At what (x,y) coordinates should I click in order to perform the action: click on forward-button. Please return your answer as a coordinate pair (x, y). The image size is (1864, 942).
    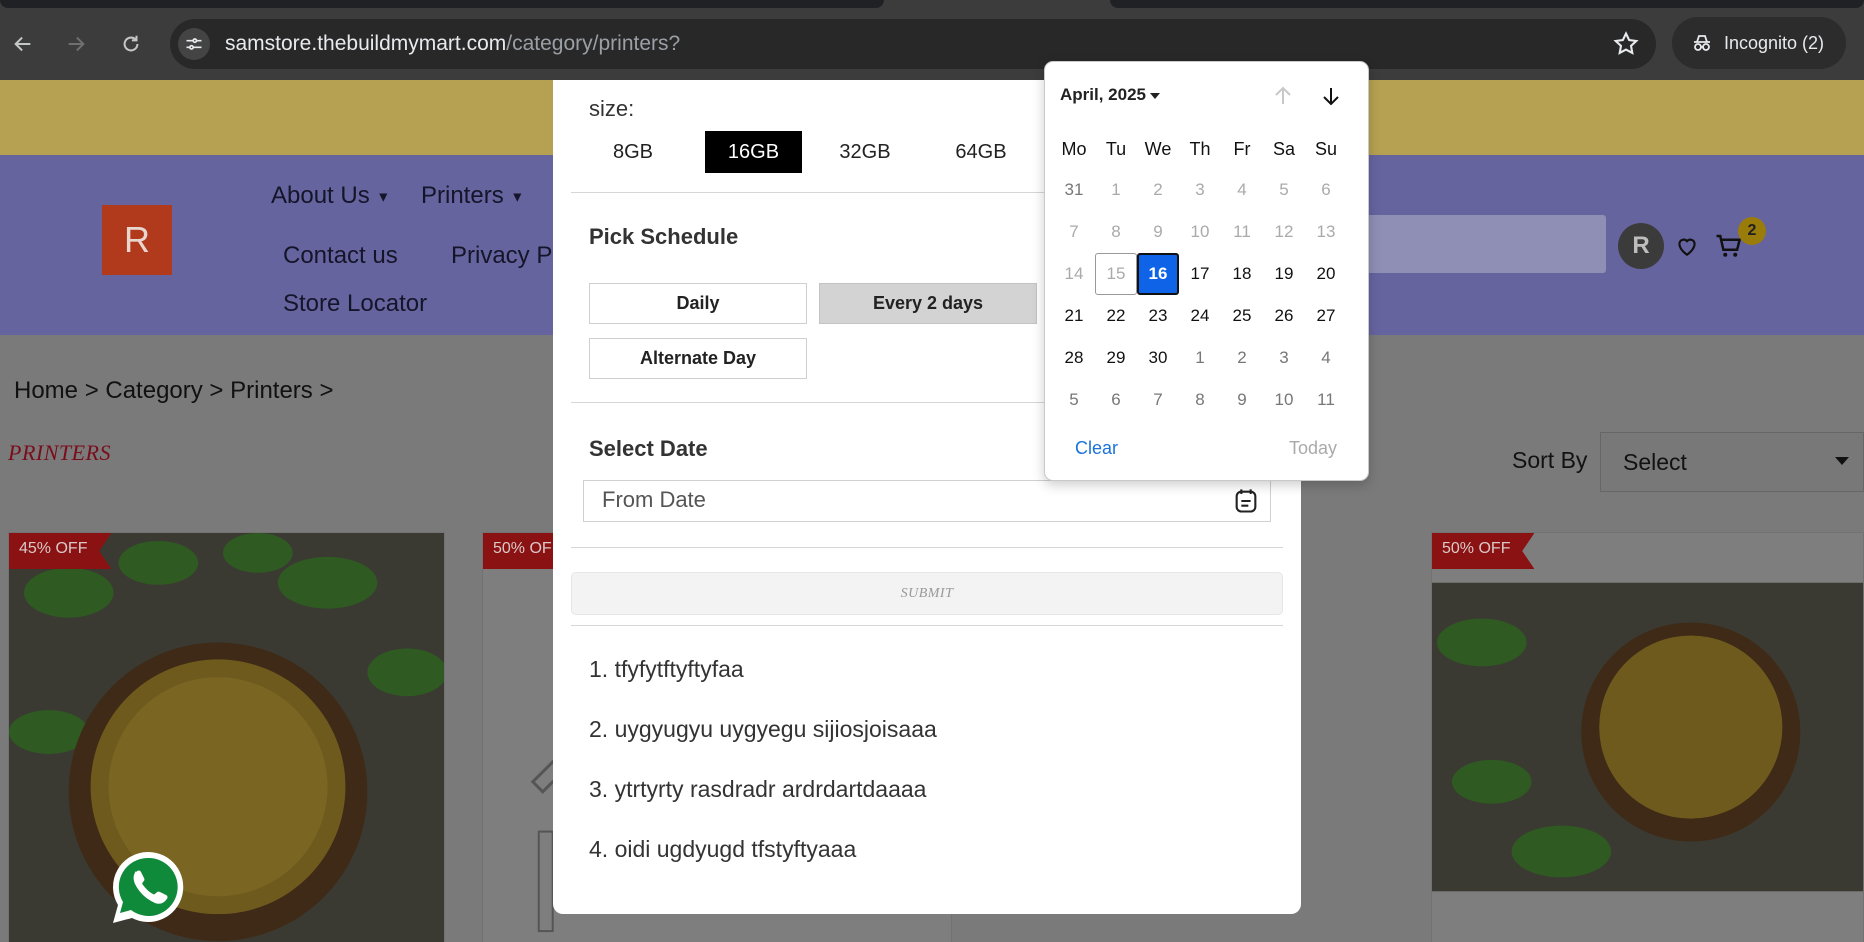
    Looking at the image, I should click on (76, 44).